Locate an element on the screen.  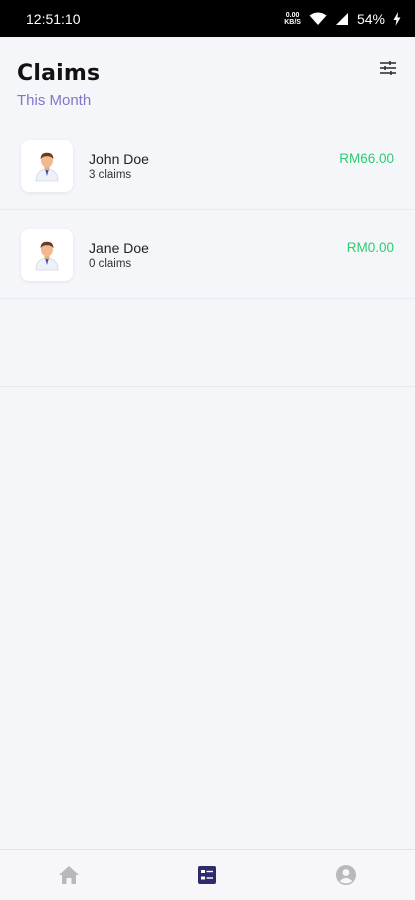
page-title: Claims is located at coordinates (59, 73).